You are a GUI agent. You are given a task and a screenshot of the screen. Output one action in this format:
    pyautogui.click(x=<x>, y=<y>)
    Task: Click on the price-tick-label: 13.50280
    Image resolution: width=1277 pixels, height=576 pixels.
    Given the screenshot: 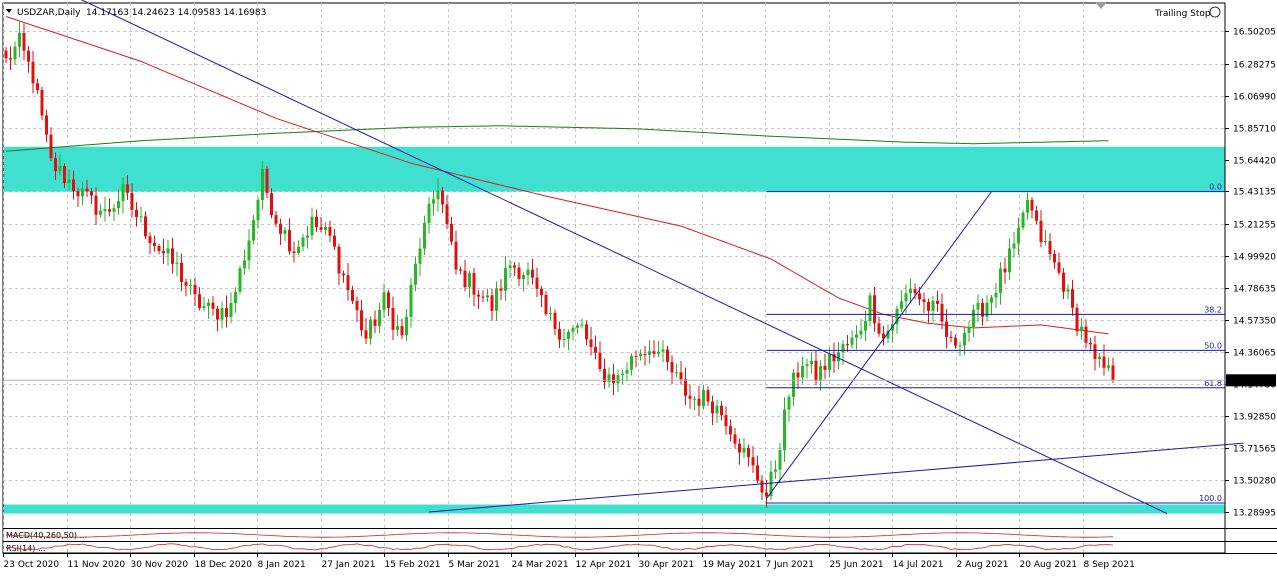 What is the action you would take?
    pyautogui.click(x=1254, y=482)
    